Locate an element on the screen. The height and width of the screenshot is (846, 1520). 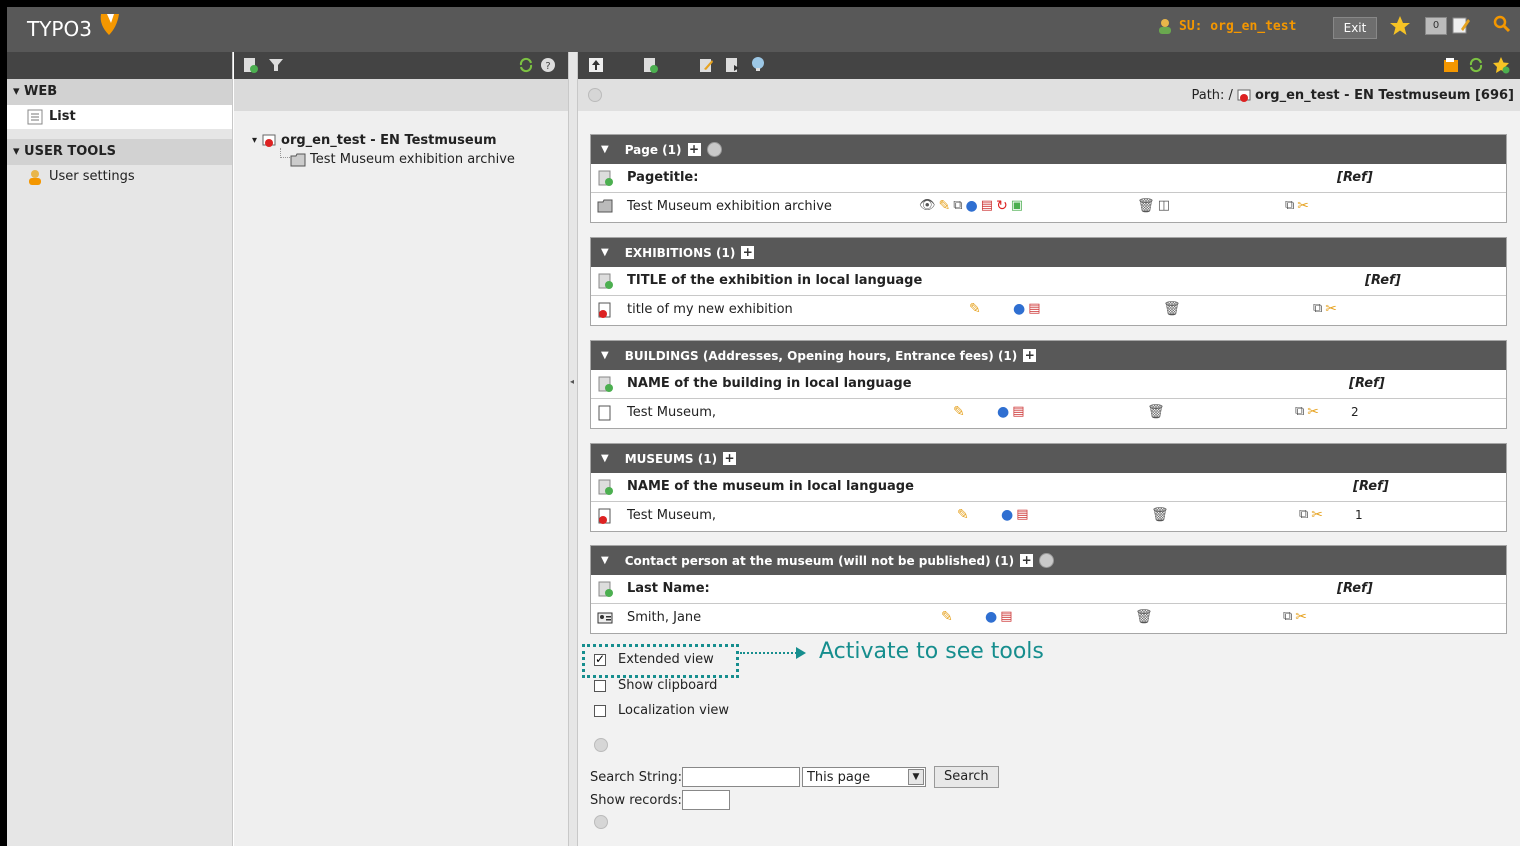
filter-icon is located at coordinates (276, 65).